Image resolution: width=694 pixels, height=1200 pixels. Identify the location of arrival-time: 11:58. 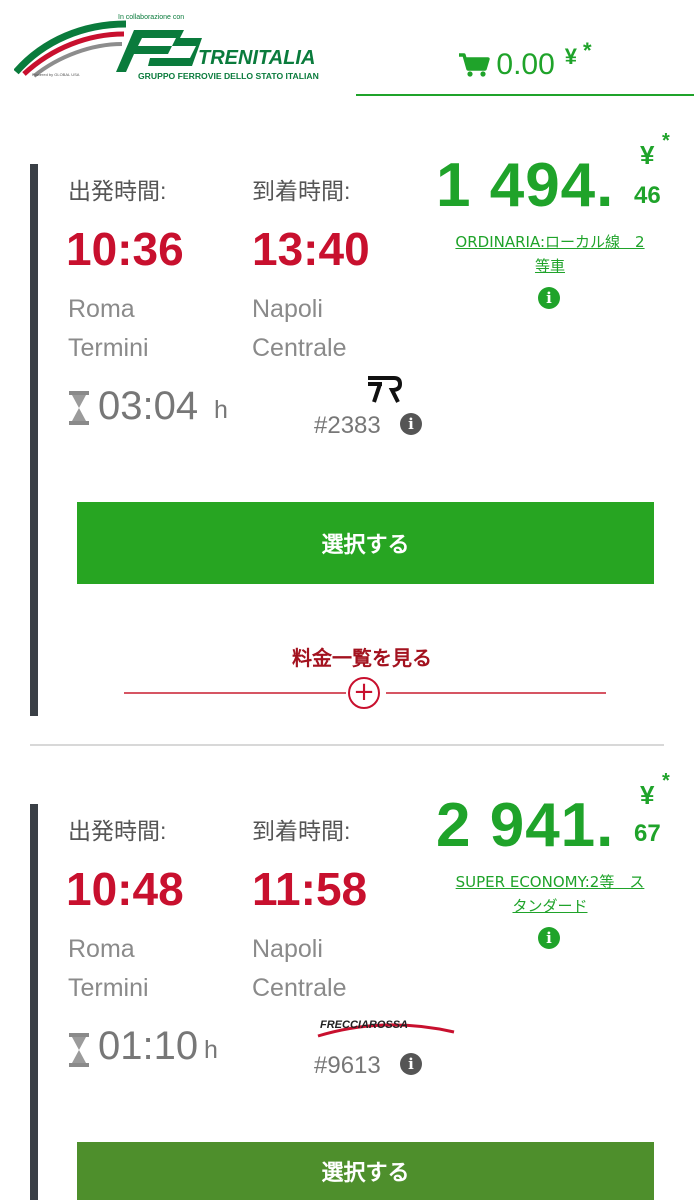
(310, 889).